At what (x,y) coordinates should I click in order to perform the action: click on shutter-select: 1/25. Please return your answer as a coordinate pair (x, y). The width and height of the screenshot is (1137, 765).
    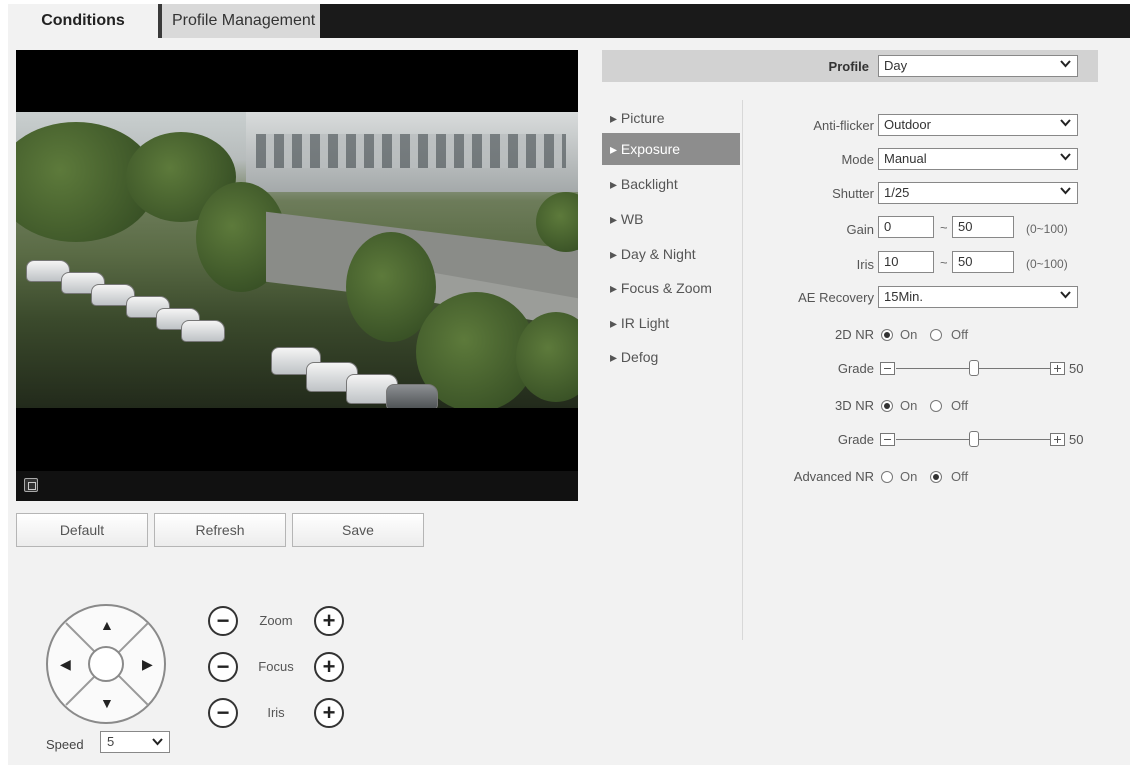
    Looking at the image, I should click on (978, 193).